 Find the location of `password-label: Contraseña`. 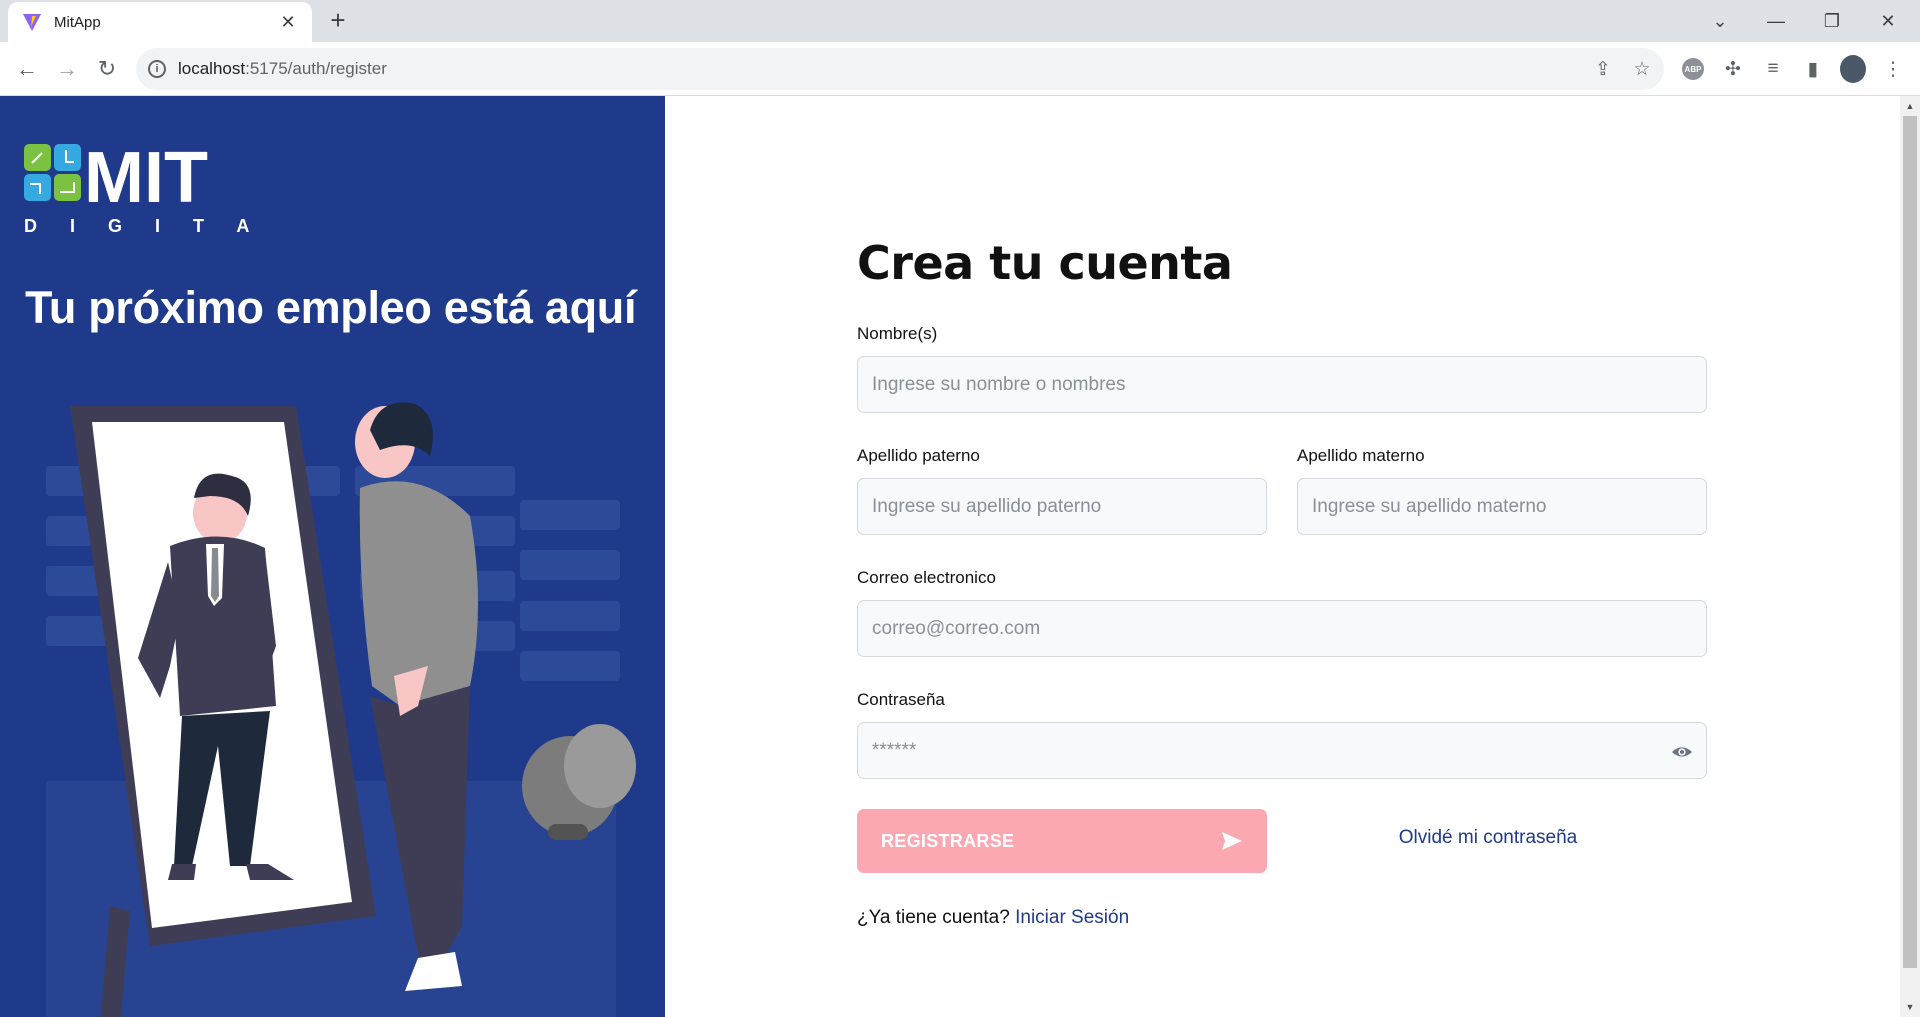

password-label: Contraseña is located at coordinates (901, 699).